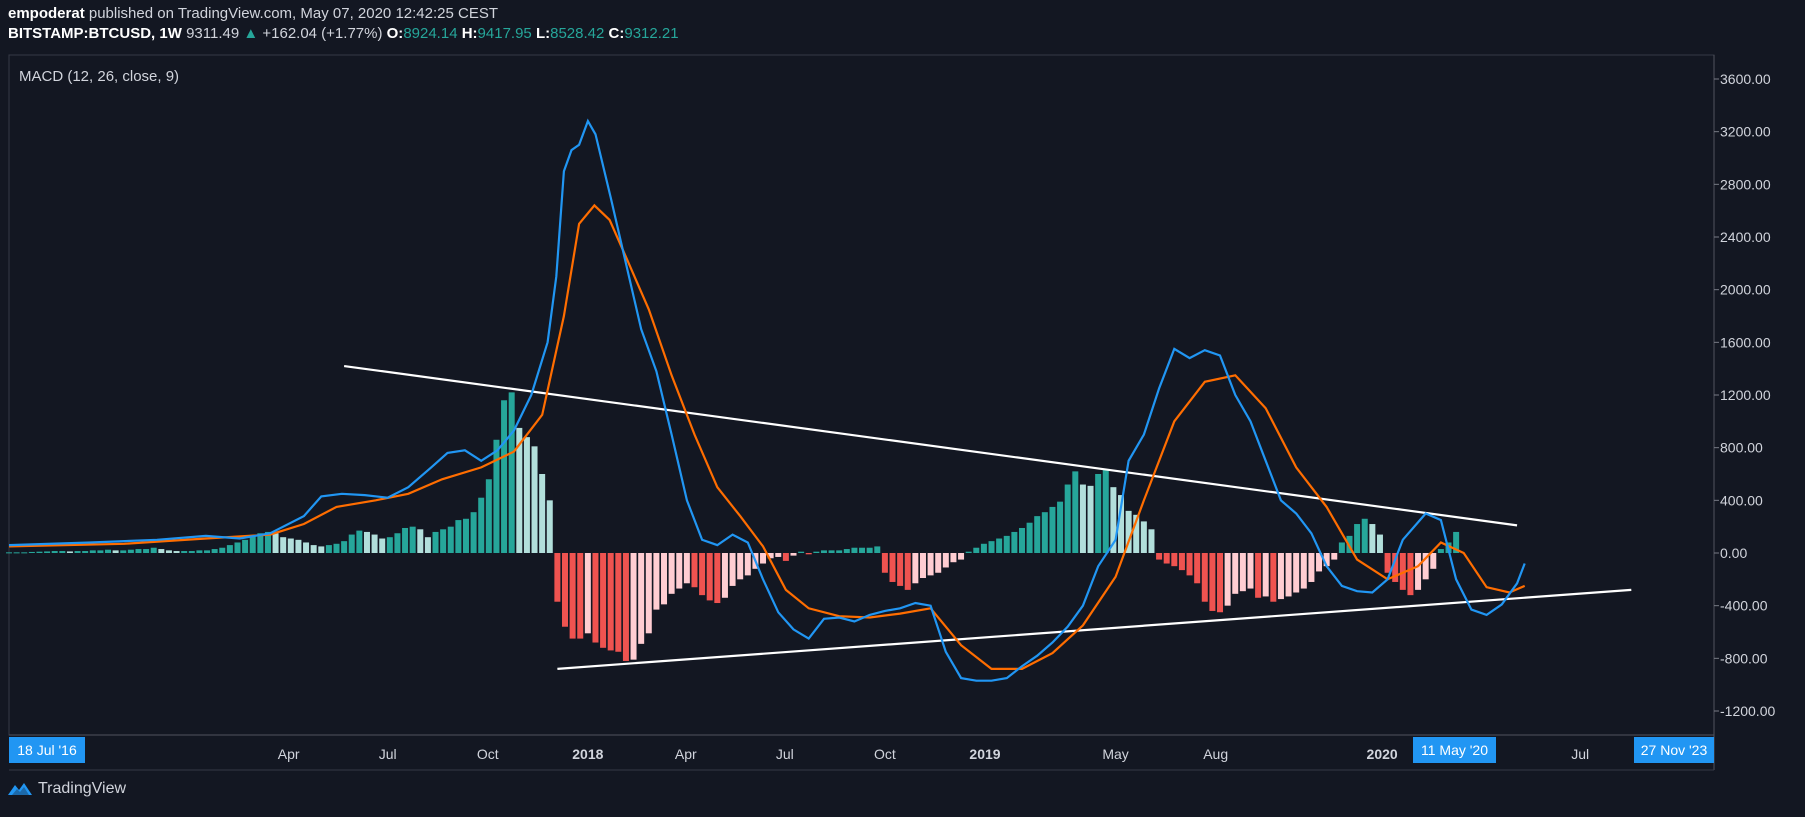 This screenshot has width=1805, height=817. What do you see at coordinates (82, 789) in the screenshot?
I see `brand-name: TradingView` at bounding box center [82, 789].